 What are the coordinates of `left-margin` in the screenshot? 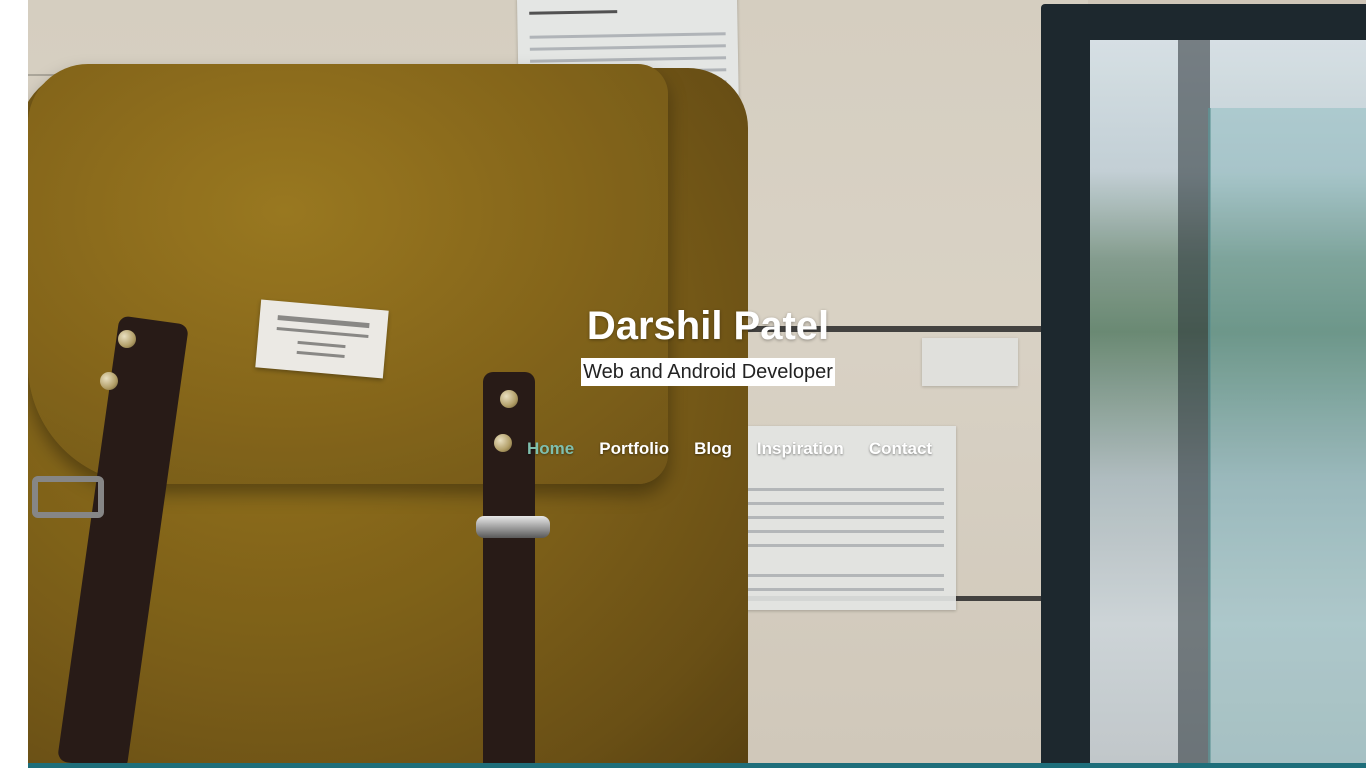 It's located at (14, 384).